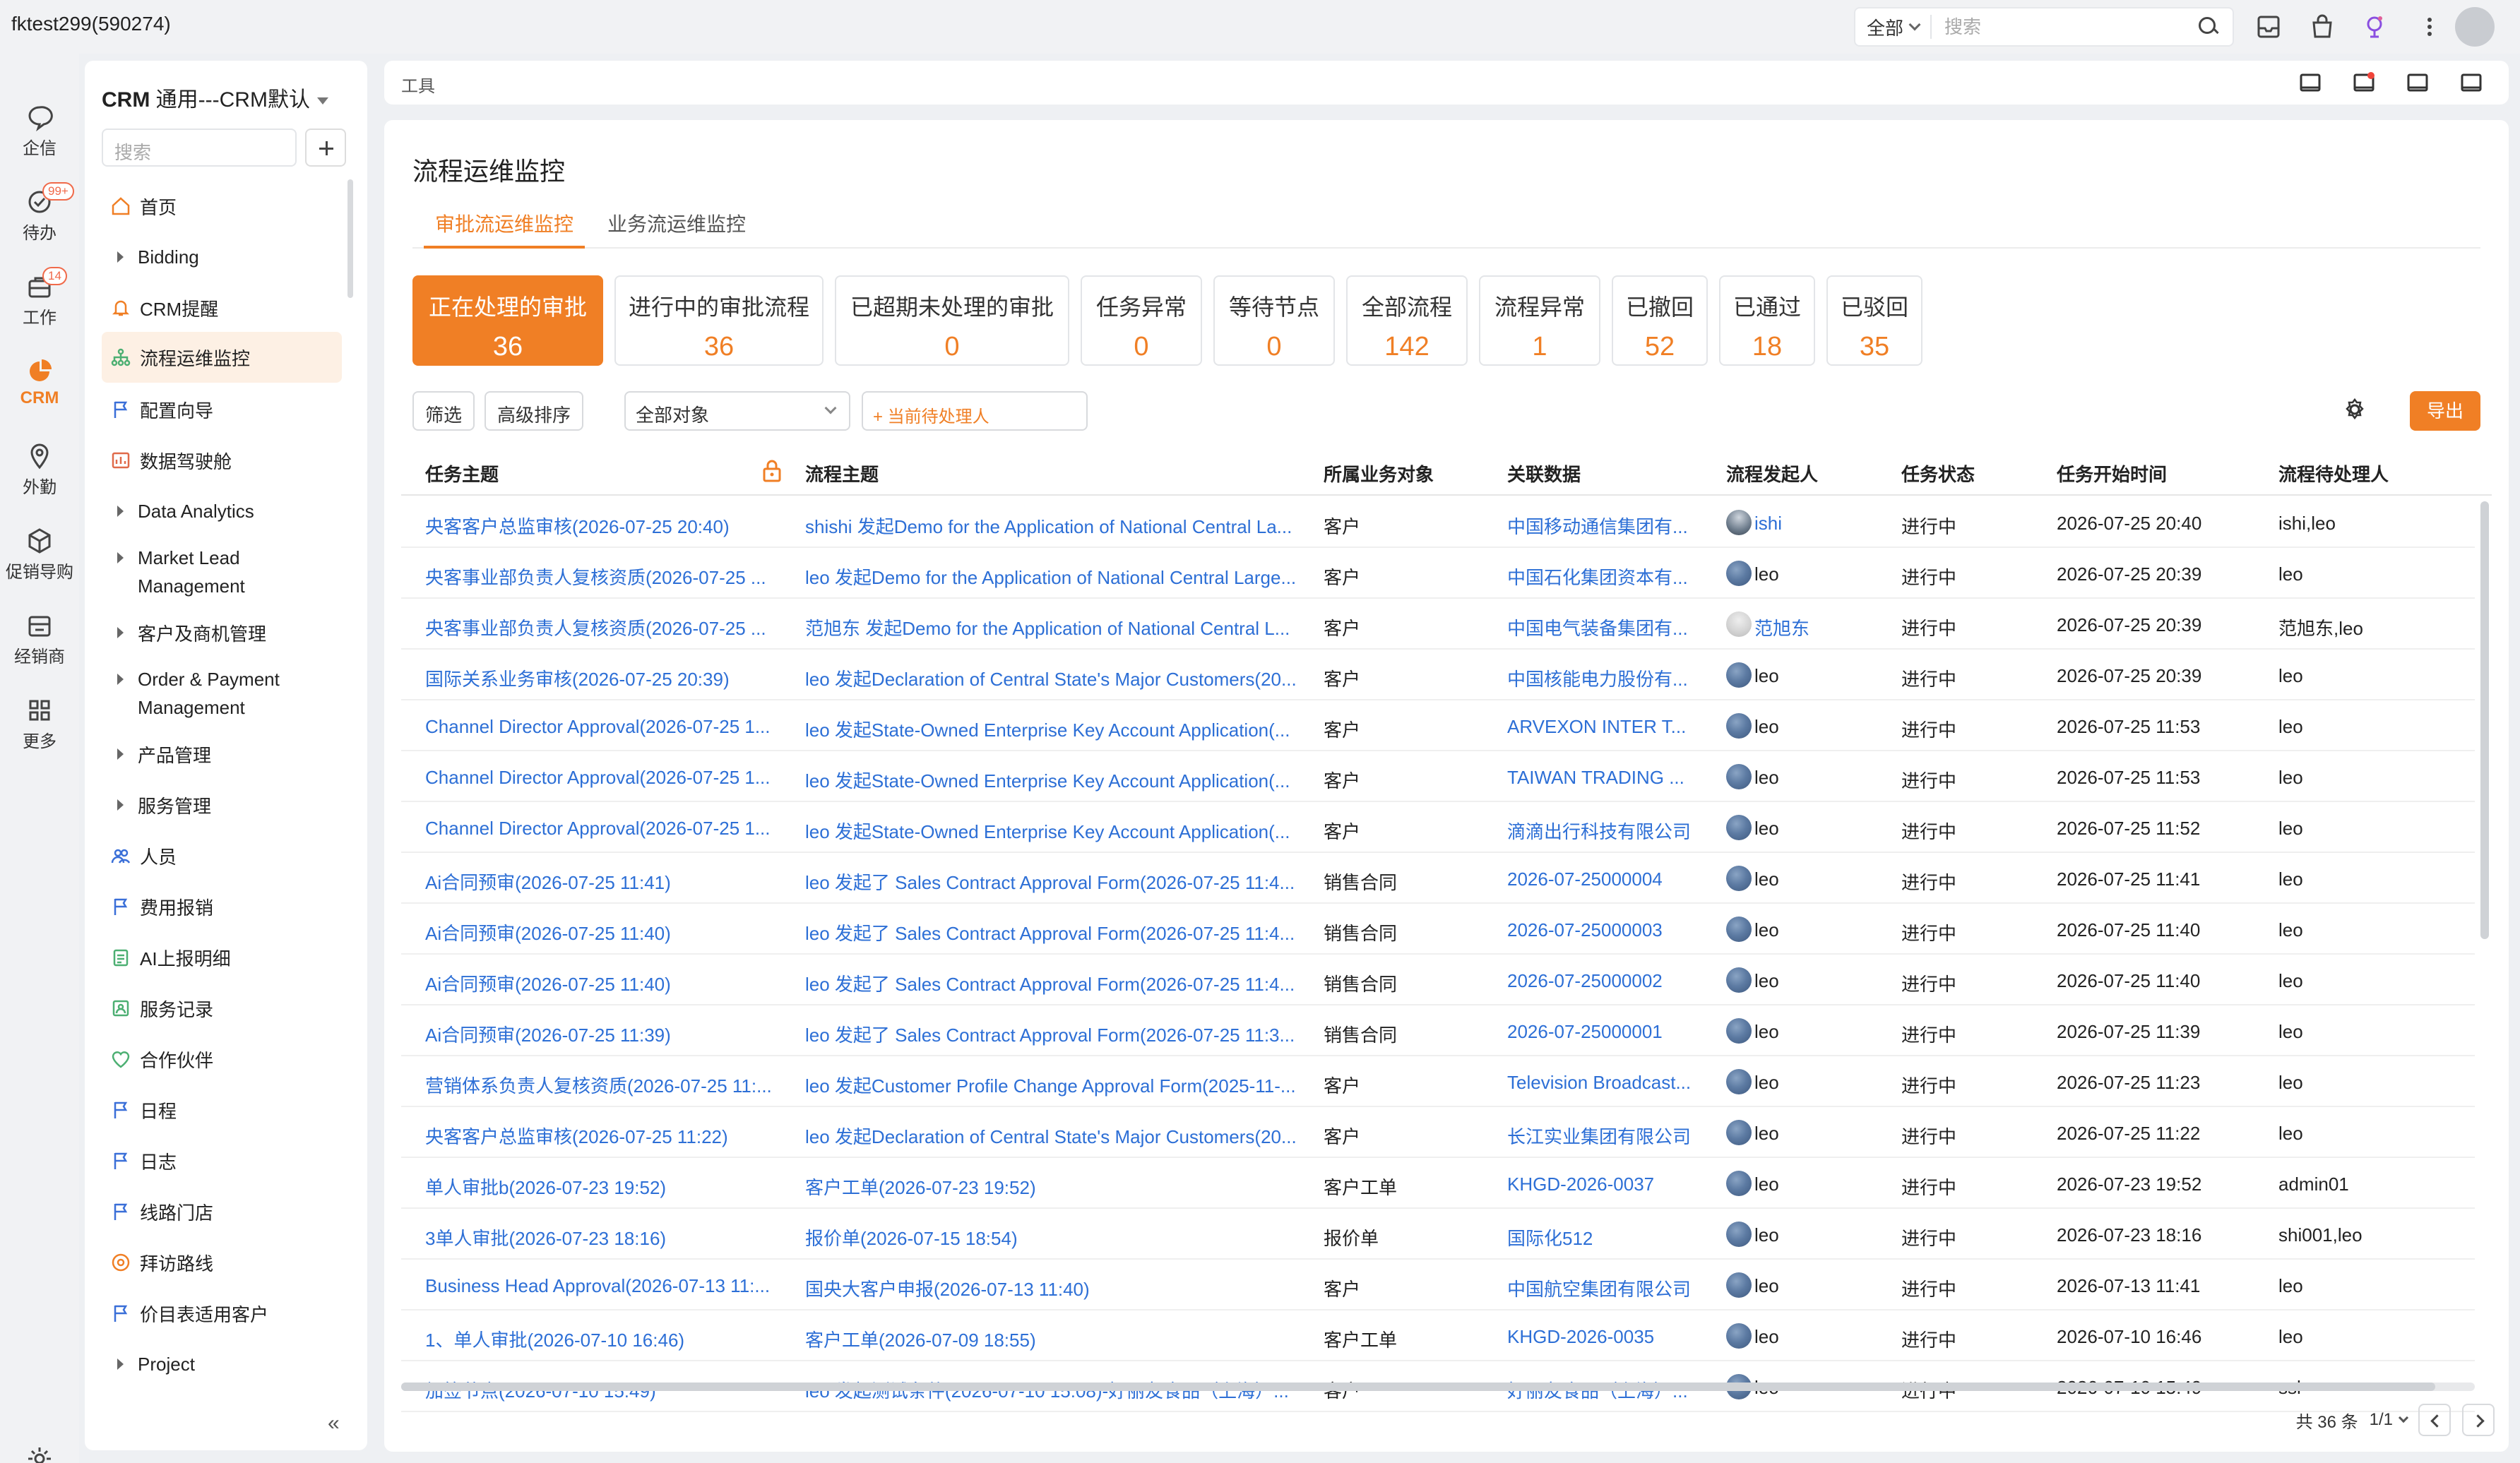  I want to click on related-data-cell: 国际化512, so click(1609, 1237).